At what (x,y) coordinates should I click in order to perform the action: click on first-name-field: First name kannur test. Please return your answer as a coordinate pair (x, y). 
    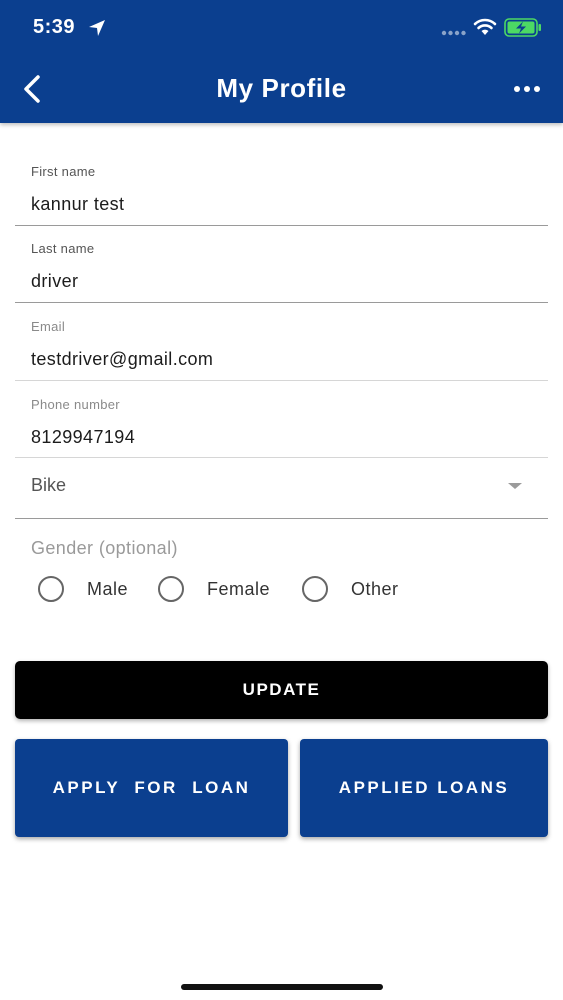
    Looking at the image, I should click on (281, 188).